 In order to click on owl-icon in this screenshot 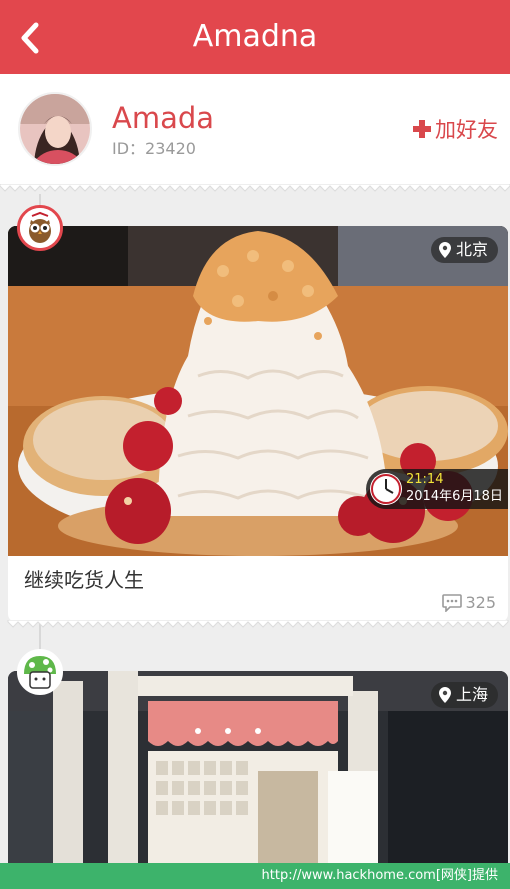, I will do `click(40, 228)`.